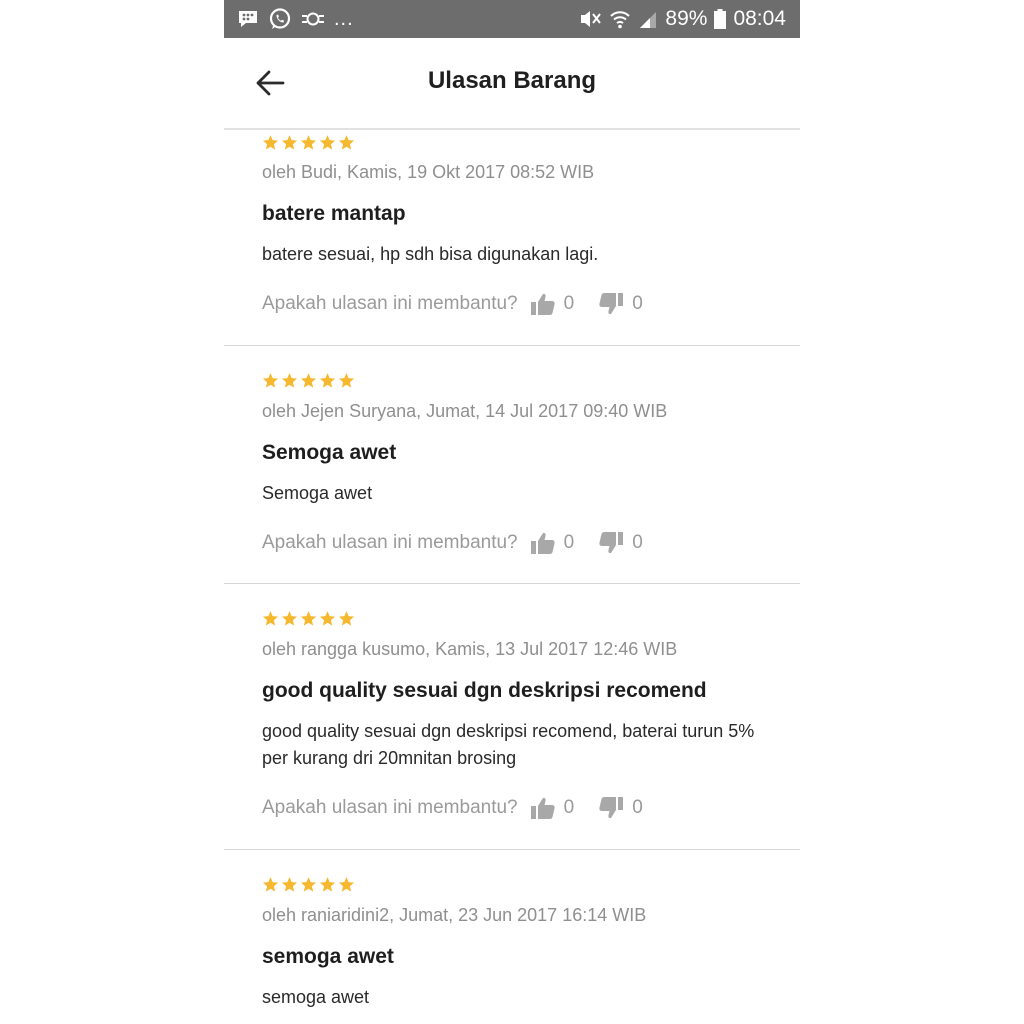  Describe the element at coordinates (648, 19) in the screenshot. I see `signal-icon` at that location.